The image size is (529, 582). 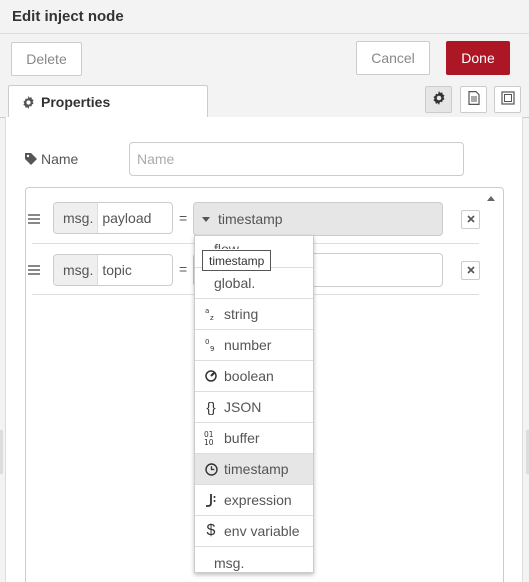 I want to click on value-type-select: timestamp, so click(x=318, y=219).